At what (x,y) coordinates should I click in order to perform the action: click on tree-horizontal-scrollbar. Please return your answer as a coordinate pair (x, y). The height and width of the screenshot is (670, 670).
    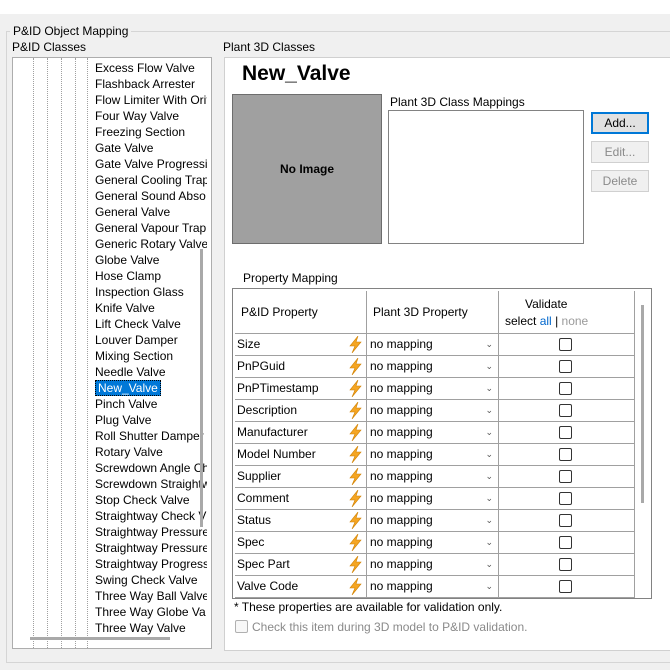
    Looking at the image, I should click on (100, 638).